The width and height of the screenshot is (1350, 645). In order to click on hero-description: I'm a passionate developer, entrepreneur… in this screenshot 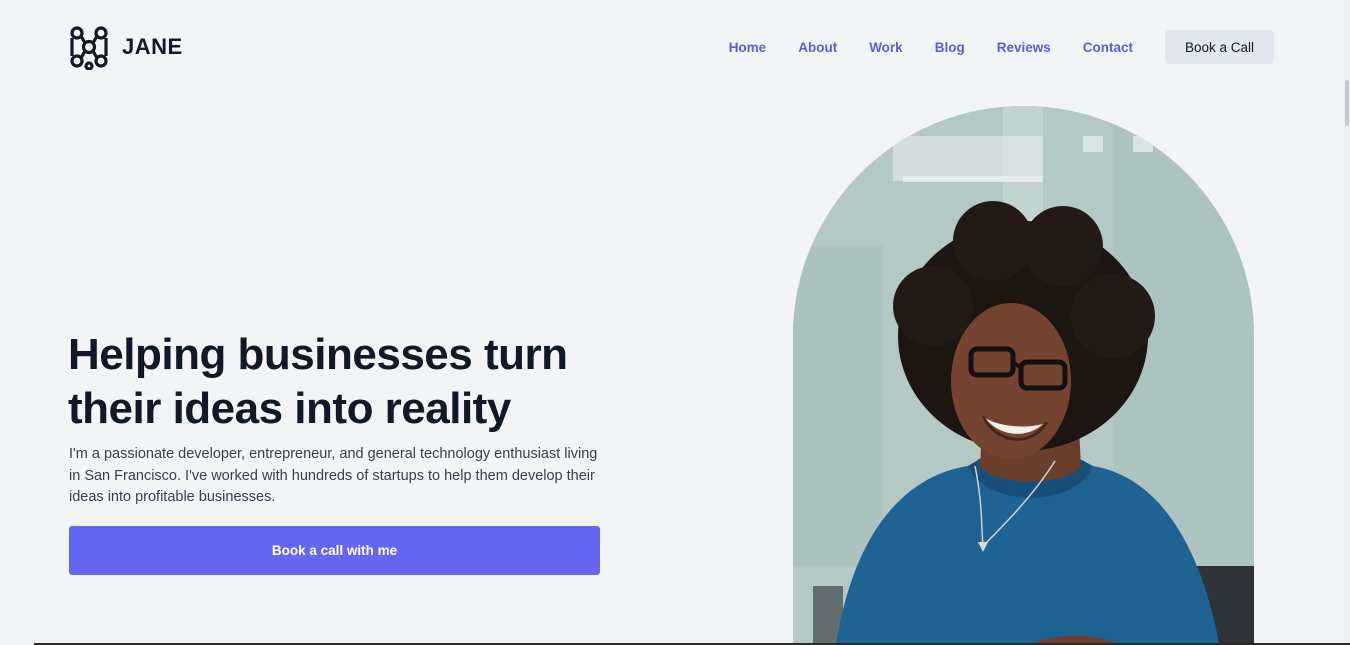, I will do `click(333, 475)`.